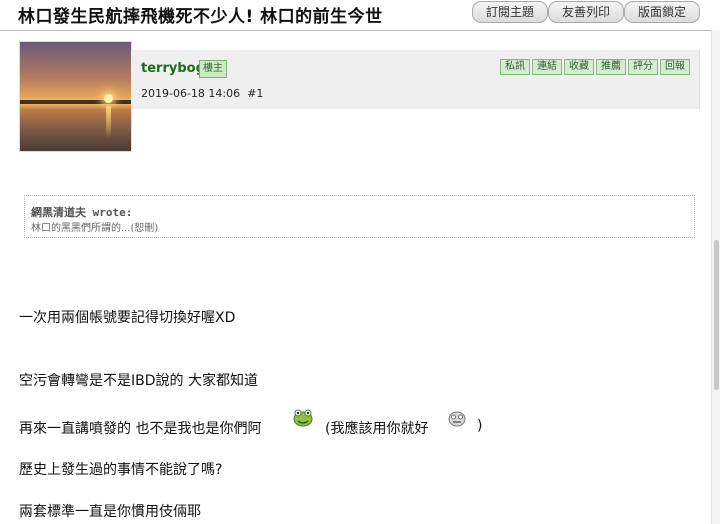 The width and height of the screenshot is (720, 524). What do you see at coordinates (138, 381) in the screenshot?
I see `post-text-line: 空污會轉彎是不是IBD說的 大家都知道` at bounding box center [138, 381].